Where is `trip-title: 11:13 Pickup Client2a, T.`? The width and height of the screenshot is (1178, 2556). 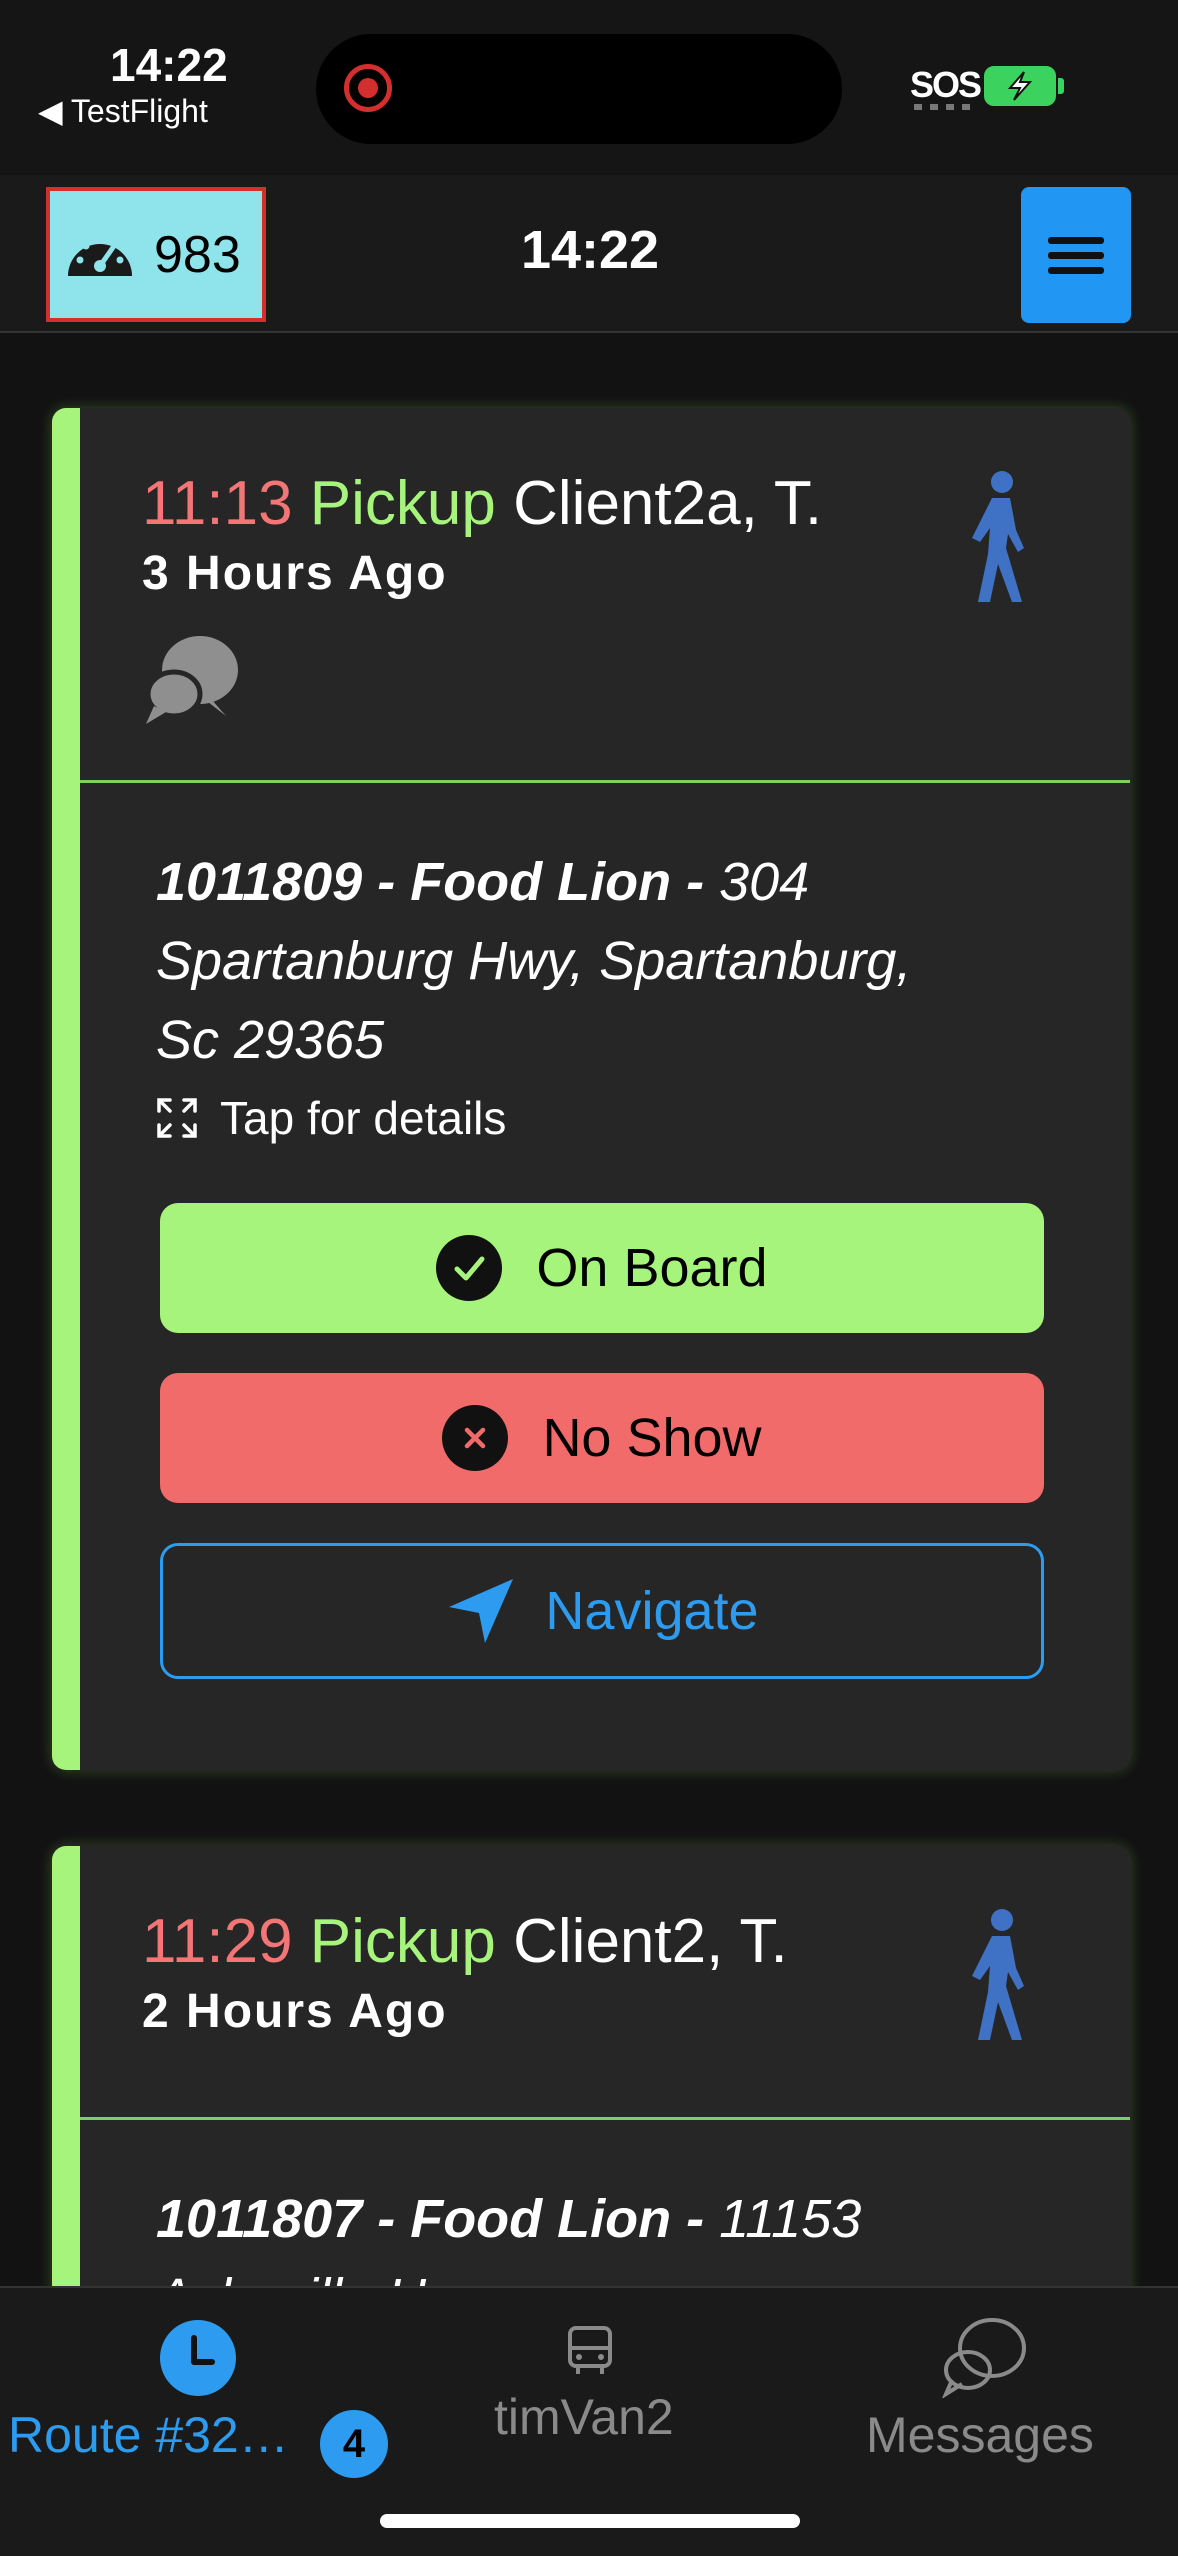
trip-title: 11:13 Pickup Client2a, T. is located at coordinates (482, 503).